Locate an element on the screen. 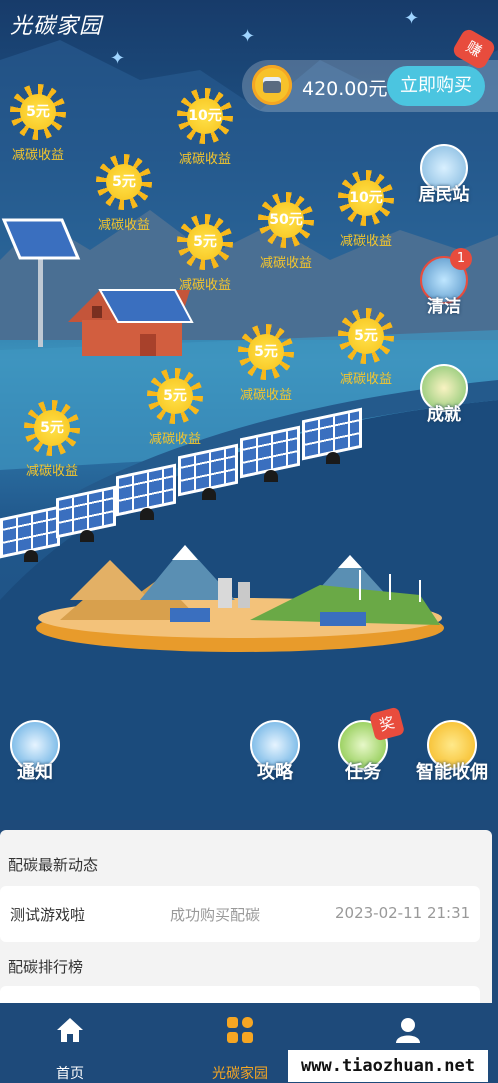 Image resolution: width=498 pixels, height=1083 pixels. user-icon is located at coordinates (408, 1030).